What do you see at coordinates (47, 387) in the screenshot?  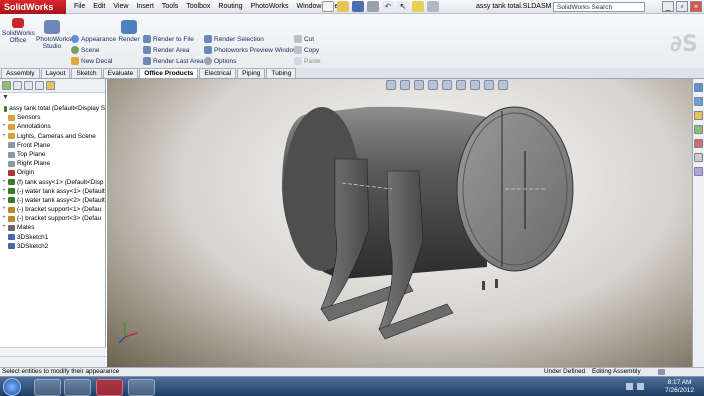 I see `taskbar-media-player-icon` at bounding box center [47, 387].